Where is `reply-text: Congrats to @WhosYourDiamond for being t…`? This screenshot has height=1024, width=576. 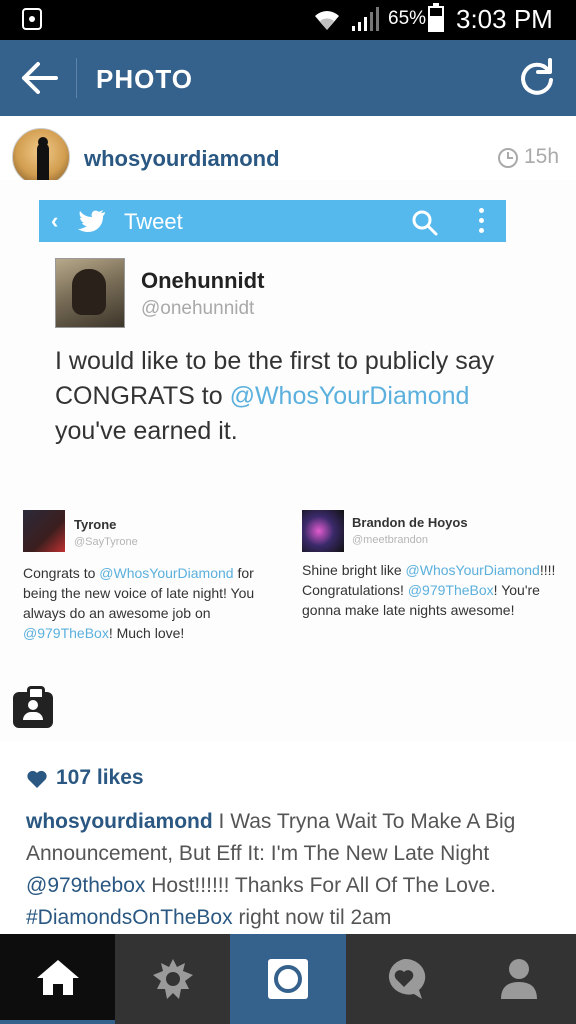
reply-text: Congrats to @WhosYourDiamond for being t… is located at coordinates (139, 603).